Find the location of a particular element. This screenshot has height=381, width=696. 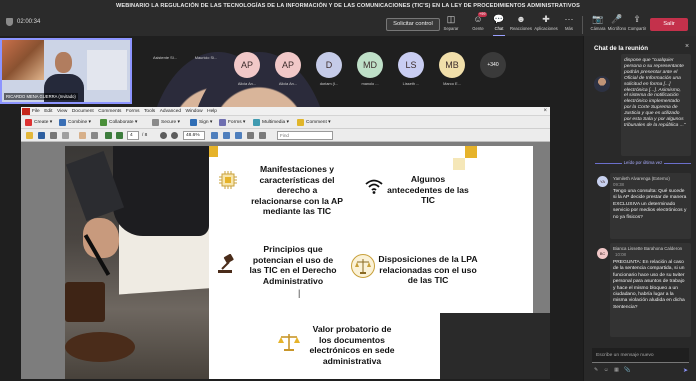

rotate-button is located at coordinates (250, 135).